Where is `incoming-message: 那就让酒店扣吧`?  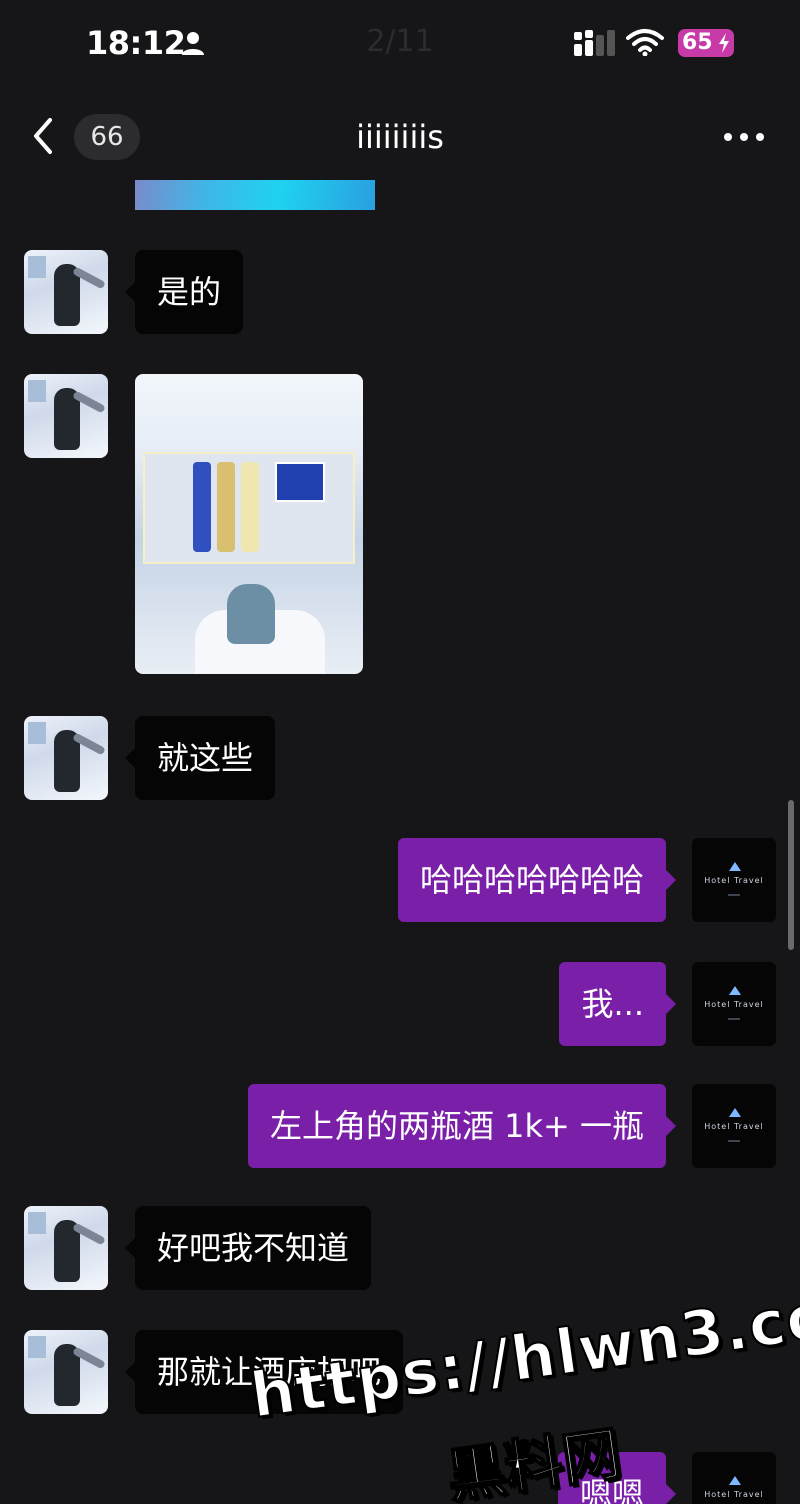
incoming-message: 那就让酒店扣吧 is located at coordinates (264, 1372).